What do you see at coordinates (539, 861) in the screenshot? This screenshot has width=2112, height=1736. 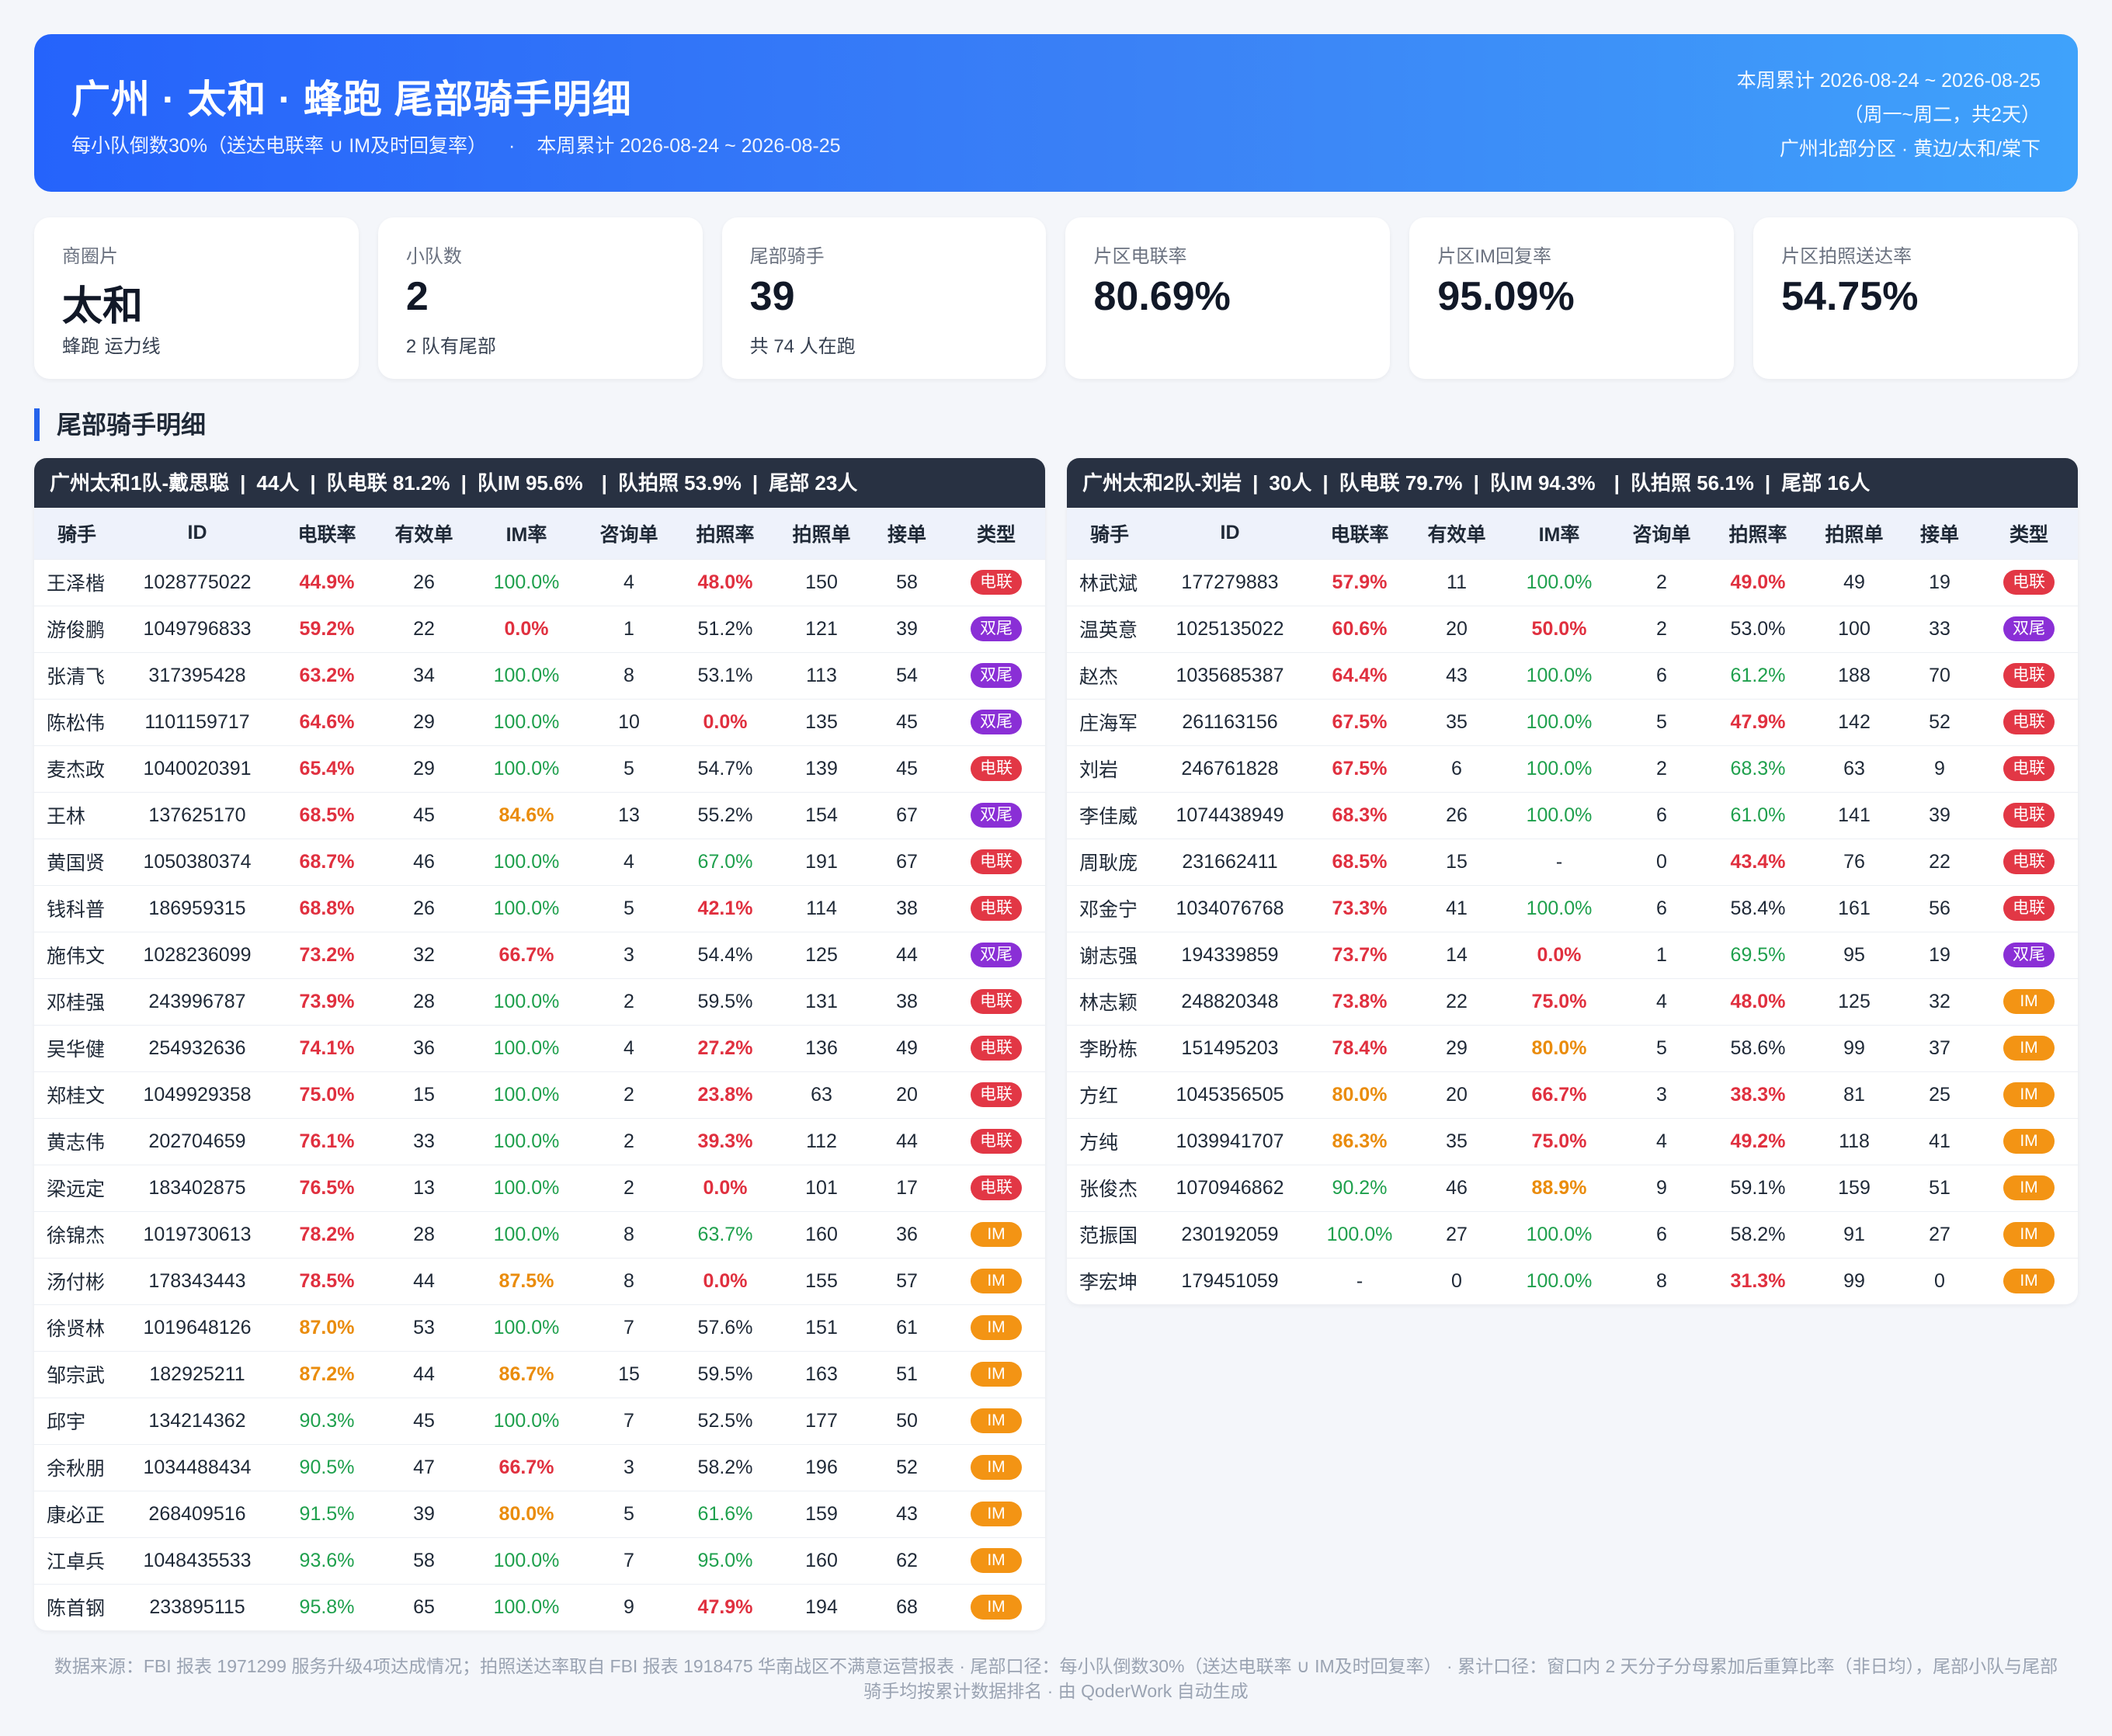 I see `table-row: 黄国贤 1050380374 68.7% 46 100.0% 4 67.0% 191 67 电联` at bounding box center [539, 861].